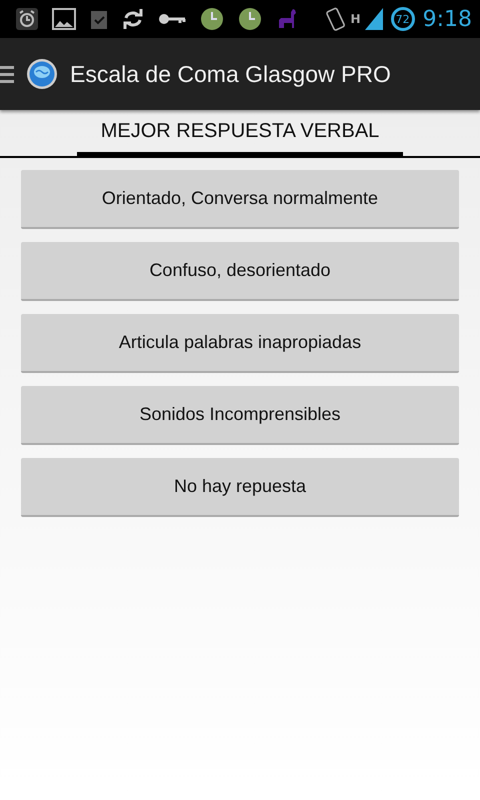 This screenshot has height=800, width=480. I want to click on image-icon, so click(64, 19).